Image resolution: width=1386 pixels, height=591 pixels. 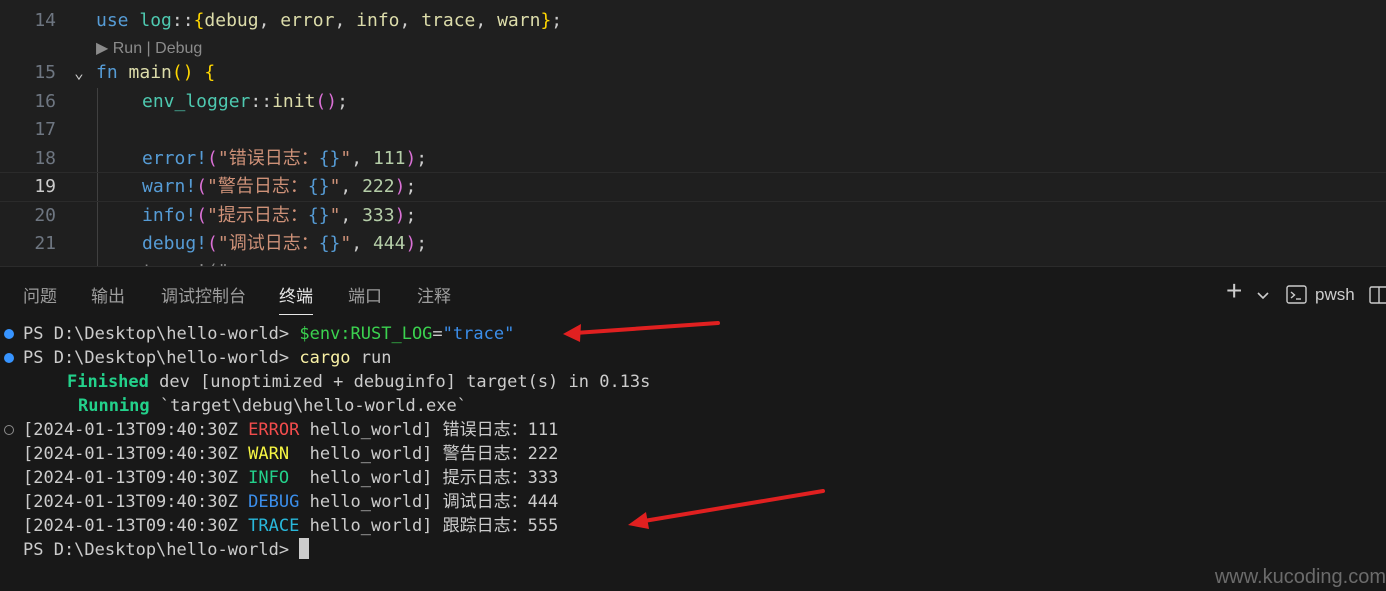 What do you see at coordinates (434, 297) in the screenshot?
I see `tab-comments: 注释` at bounding box center [434, 297].